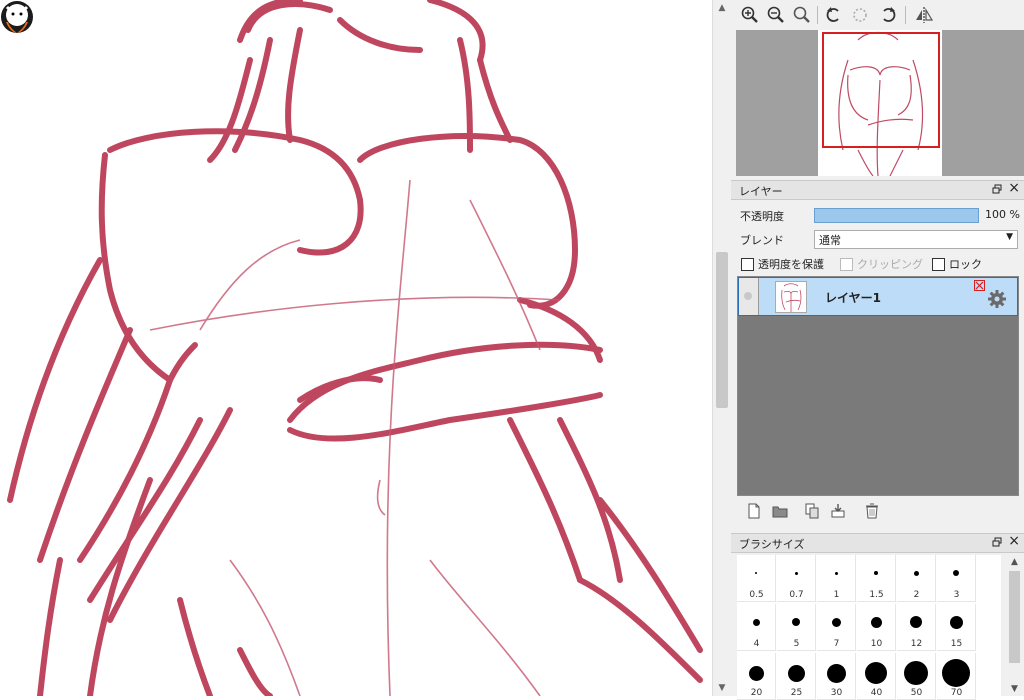 Image resolution: width=1024 pixels, height=700 pixels. Describe the element at coordinates (872, 511) in the screenshot. I see `delete-layer-icon` at that location.